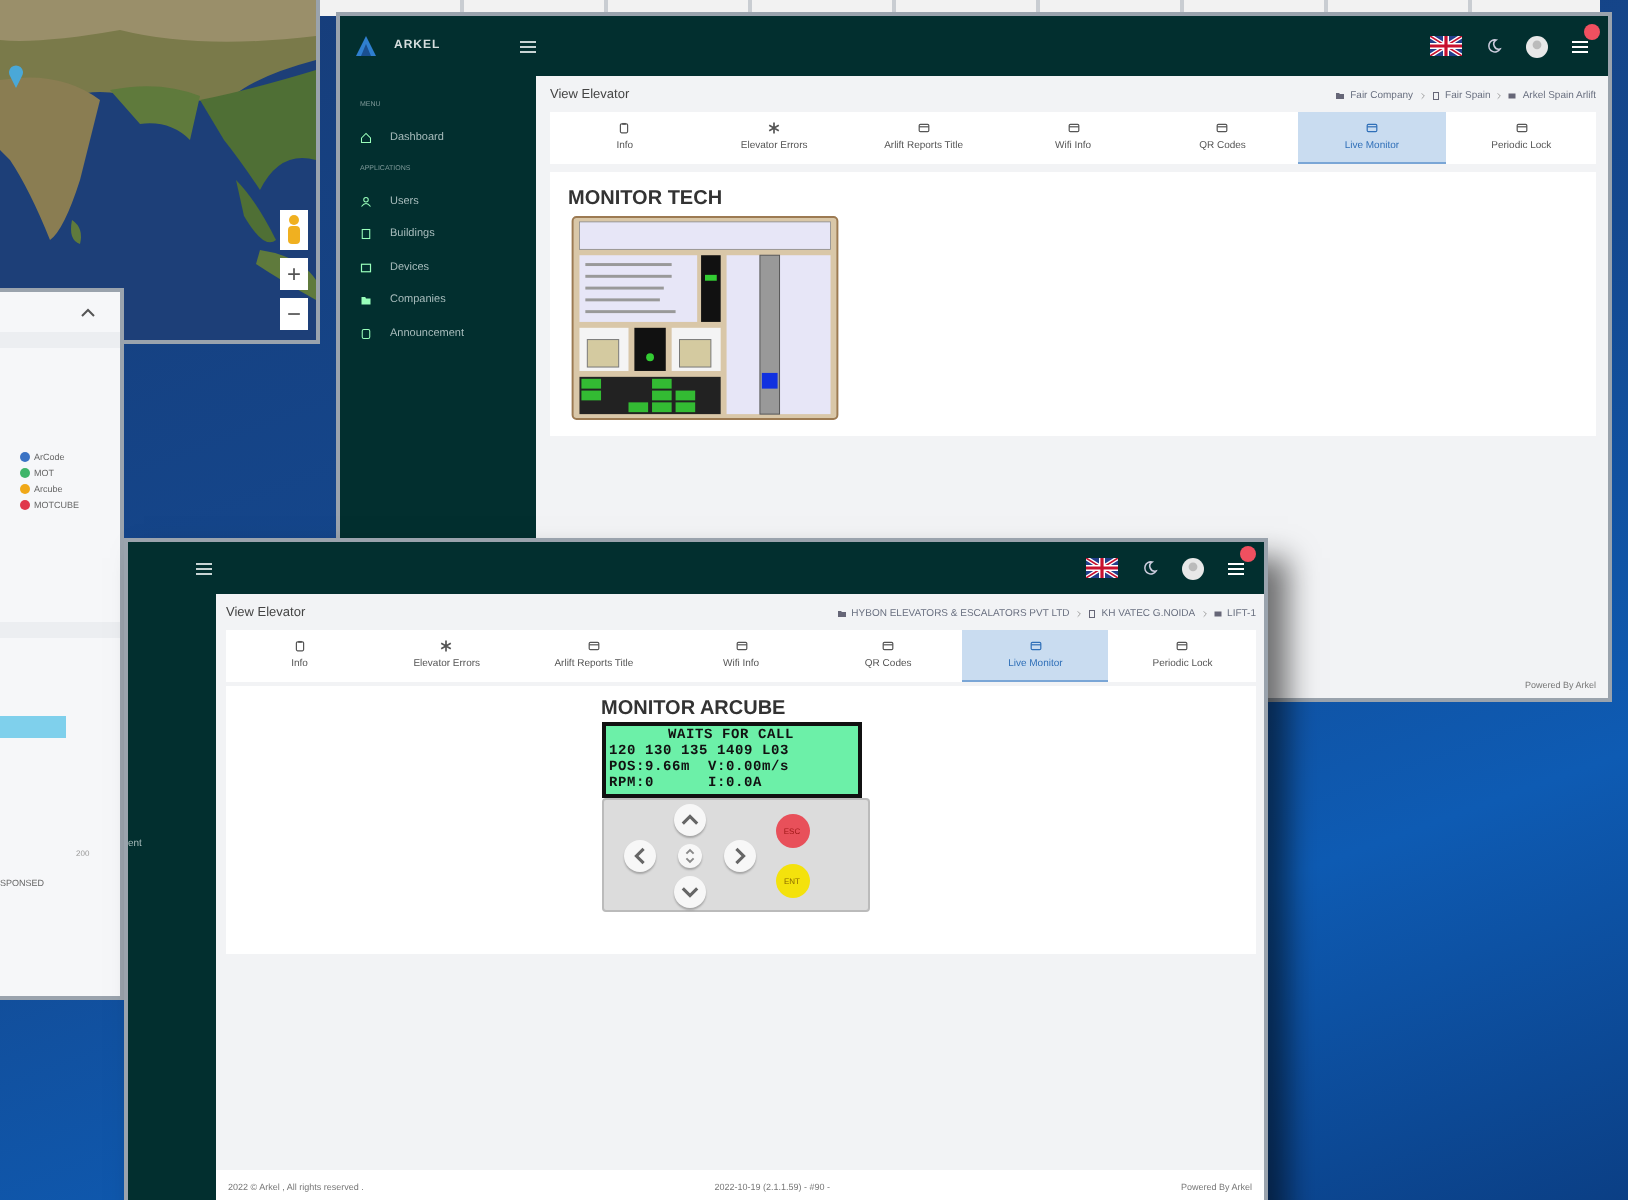 Image resolution: width=1628 pixels, height=1200 pixels. Describe the element at coordinates (694, 709) in the screenshot. I see `monitor-title: MONITOR ARCUBE` at that location.